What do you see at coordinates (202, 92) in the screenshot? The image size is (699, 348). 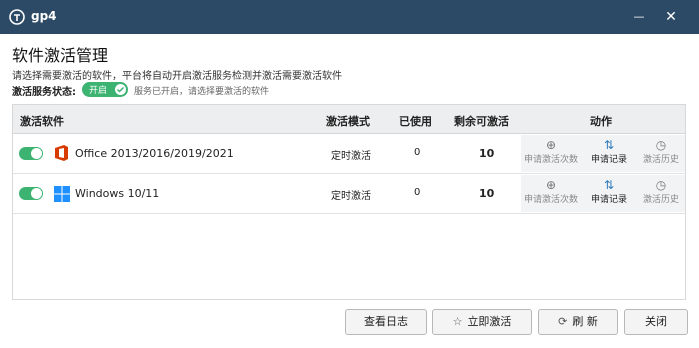 I see `service-status-hint: 服务已开启，请选择要激活的软件` at bounding box center [202, 92].